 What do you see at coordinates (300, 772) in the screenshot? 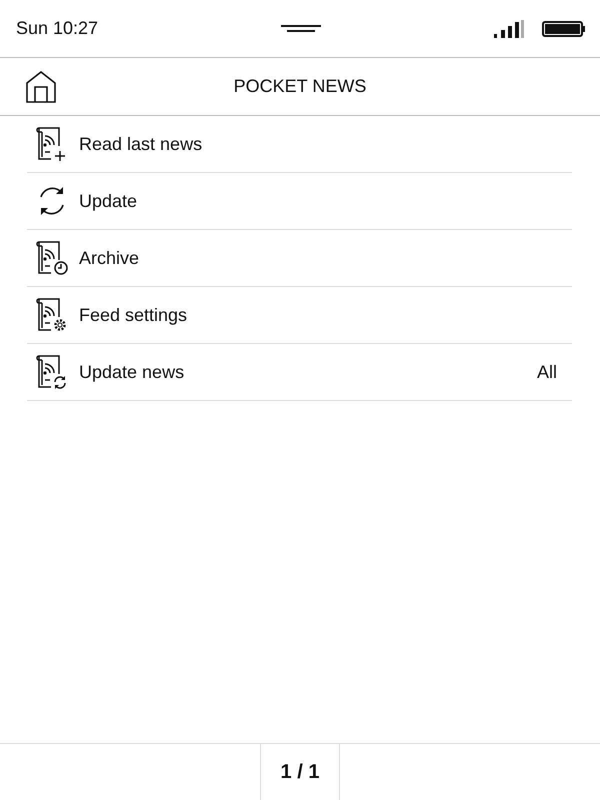
I see `page-indicator: 1 / 1` at bounding box center [300, 772].